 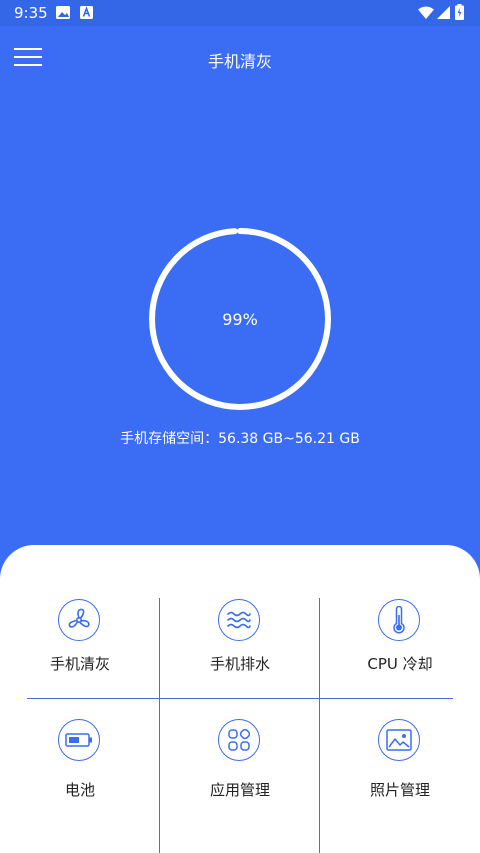 What do you see at coordinates (86, 12) in the screenshot?
I see `app-notification-icon` at bounding box center [86, 12].